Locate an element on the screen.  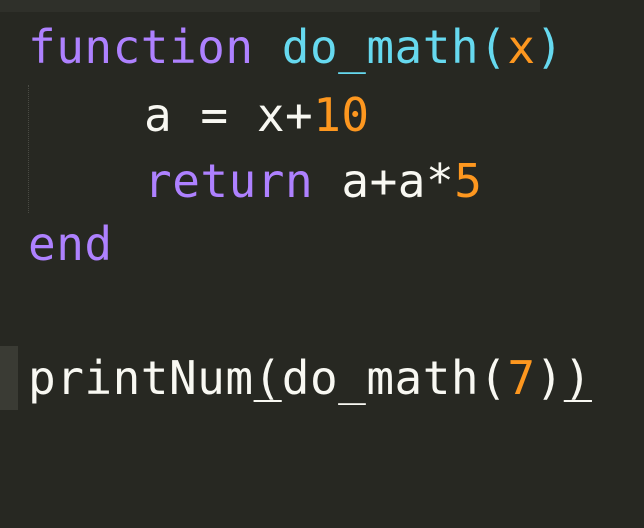
assign-operator: = is located at coordinates (214, 115).